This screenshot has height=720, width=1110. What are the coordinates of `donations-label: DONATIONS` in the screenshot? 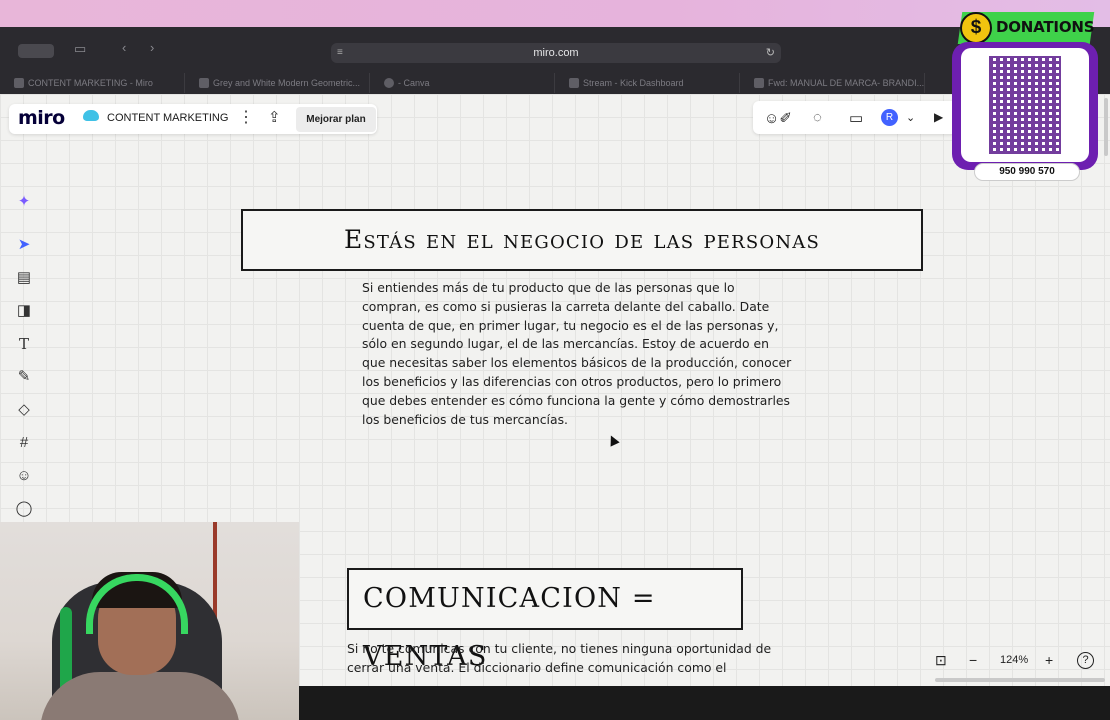 It's located at (1045, 27).